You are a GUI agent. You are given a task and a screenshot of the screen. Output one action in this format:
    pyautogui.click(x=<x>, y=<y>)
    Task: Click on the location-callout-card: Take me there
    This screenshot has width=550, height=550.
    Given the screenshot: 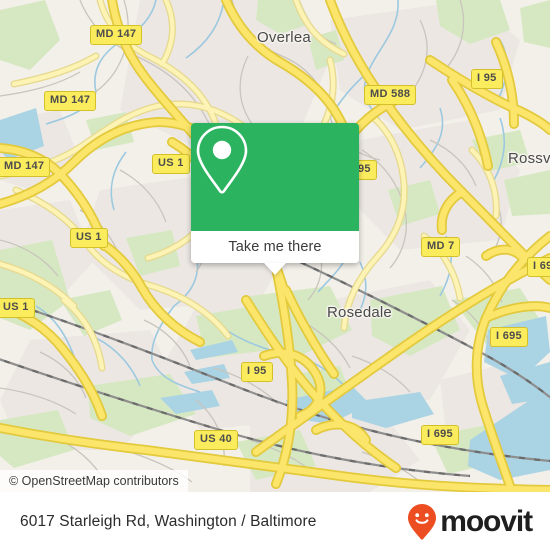 What is the action you would take?
    pyautogui.click(x=275, y=199)
    